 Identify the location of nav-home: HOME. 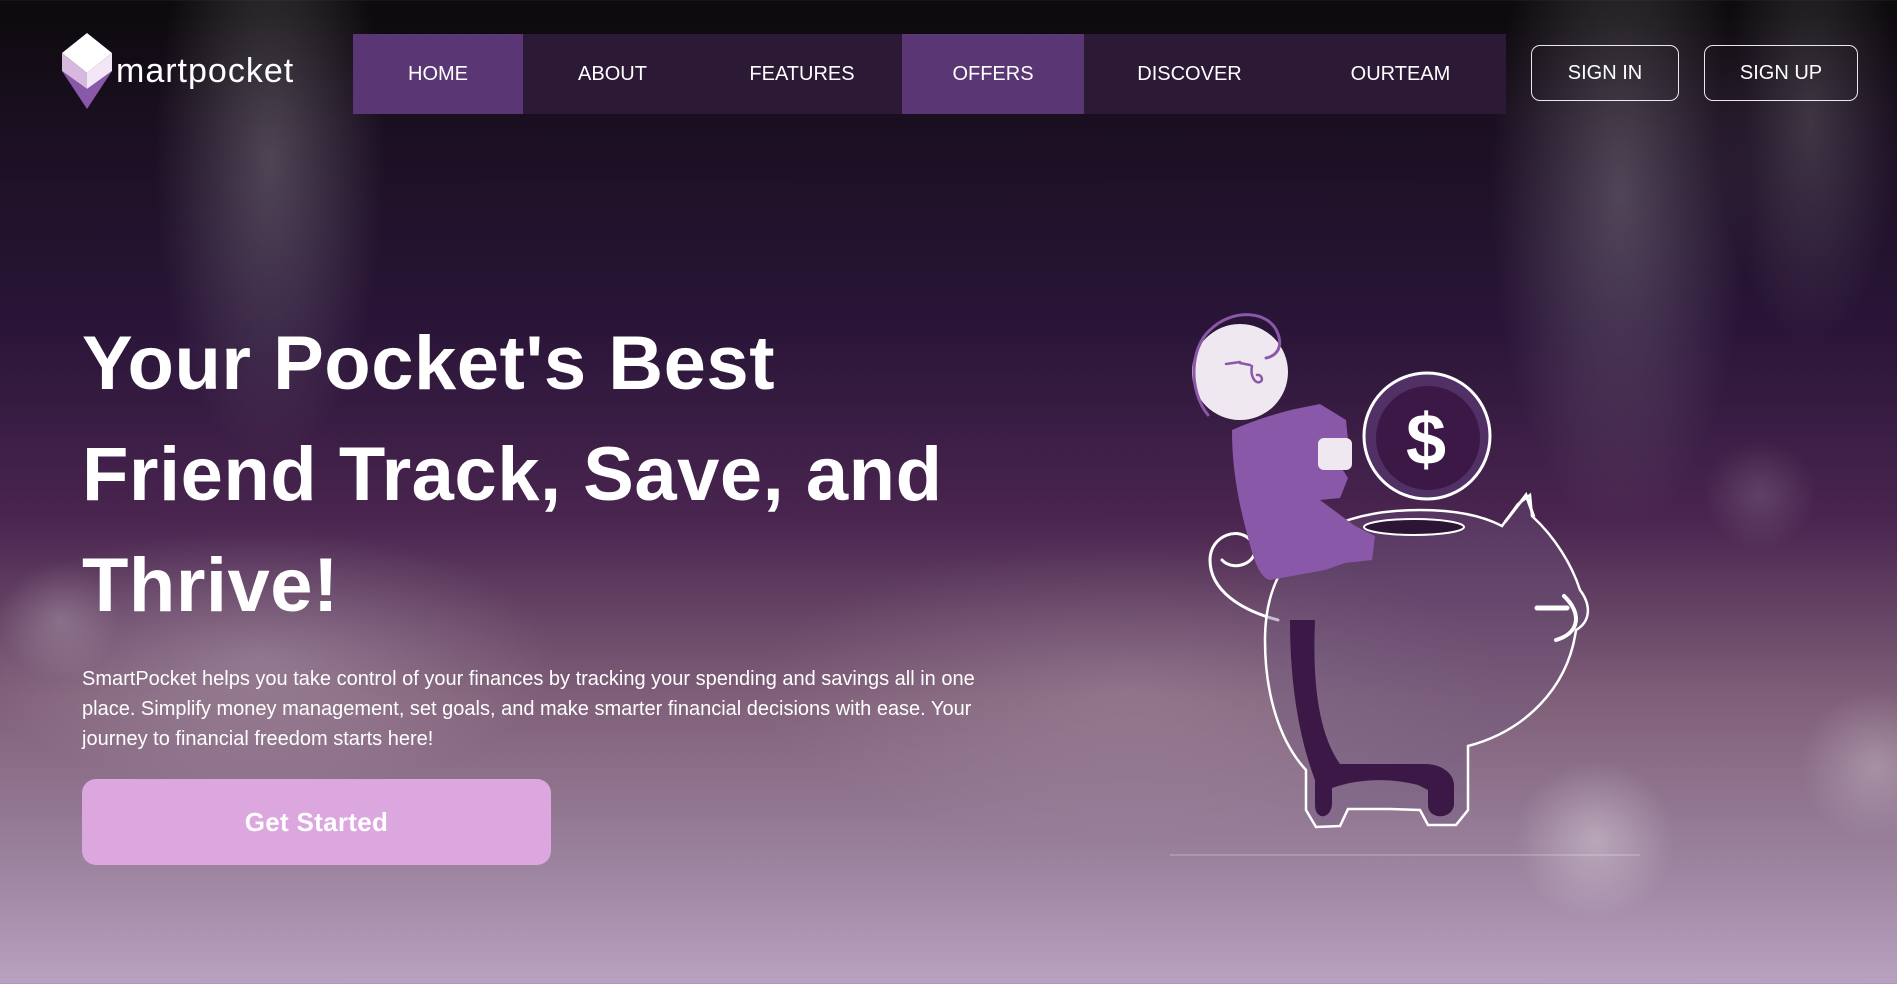
(438, 74).